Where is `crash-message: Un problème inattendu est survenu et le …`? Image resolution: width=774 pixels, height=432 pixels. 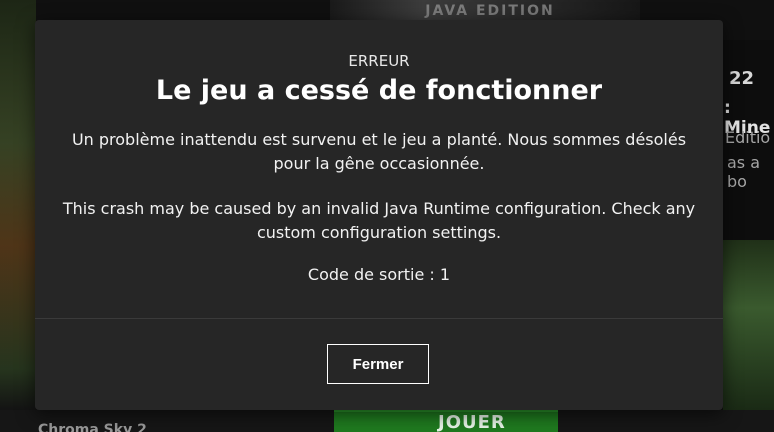
crash-message: Un problème inattendu est survenu et le … is located at coordinates (379, 151).